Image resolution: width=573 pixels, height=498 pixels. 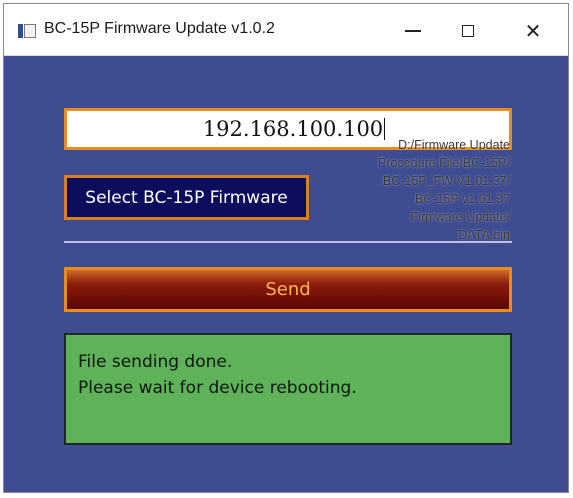 I want to click on minimize-button, so click(x=413, y=31).